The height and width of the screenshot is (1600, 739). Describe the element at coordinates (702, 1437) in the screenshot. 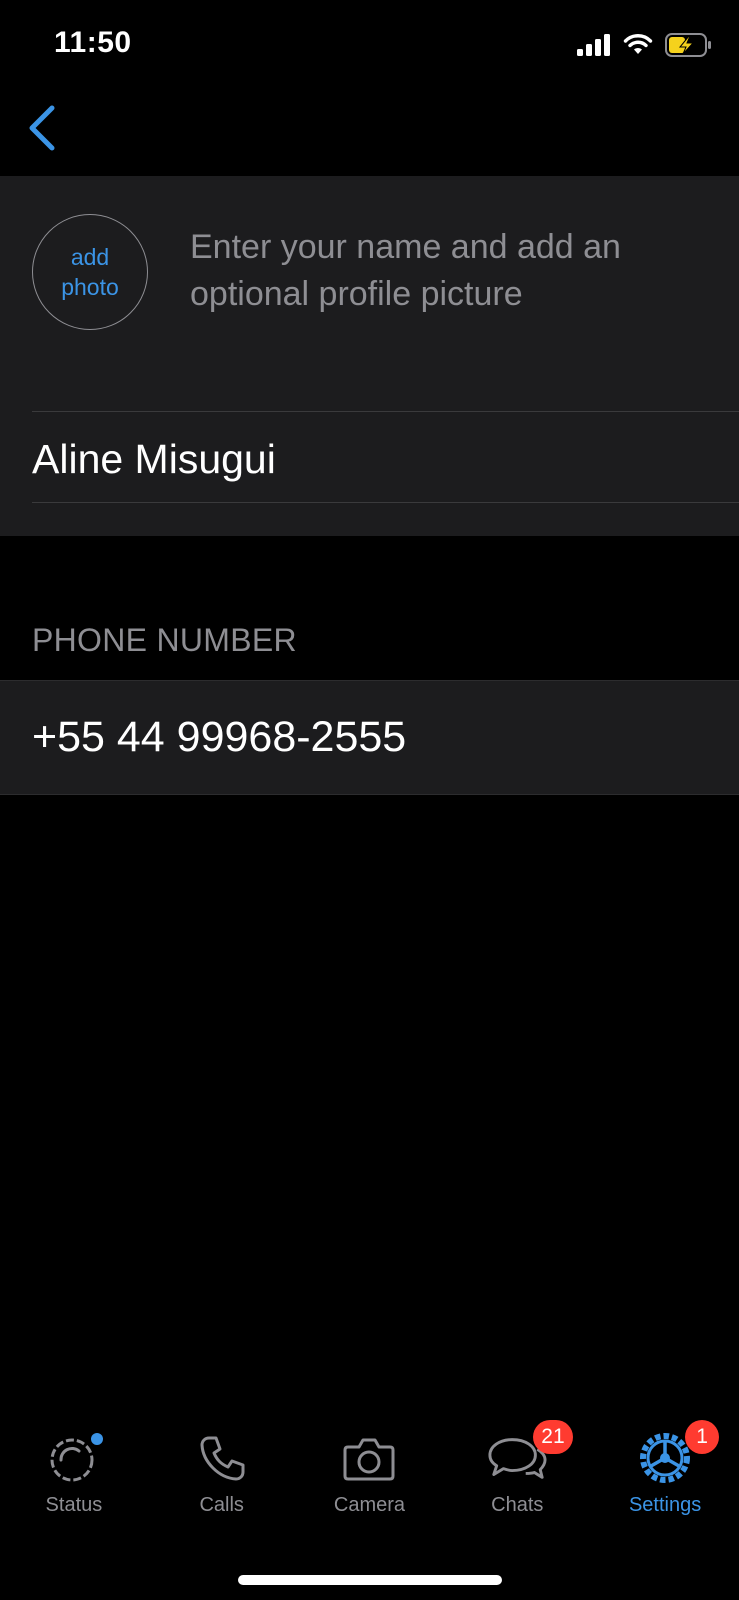

I see `settings-badge: 1` at that location.